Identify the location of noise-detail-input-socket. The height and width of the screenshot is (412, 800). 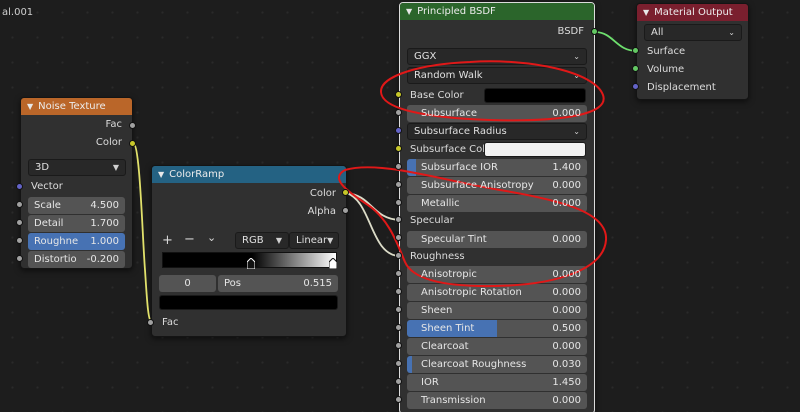
(19, 222).